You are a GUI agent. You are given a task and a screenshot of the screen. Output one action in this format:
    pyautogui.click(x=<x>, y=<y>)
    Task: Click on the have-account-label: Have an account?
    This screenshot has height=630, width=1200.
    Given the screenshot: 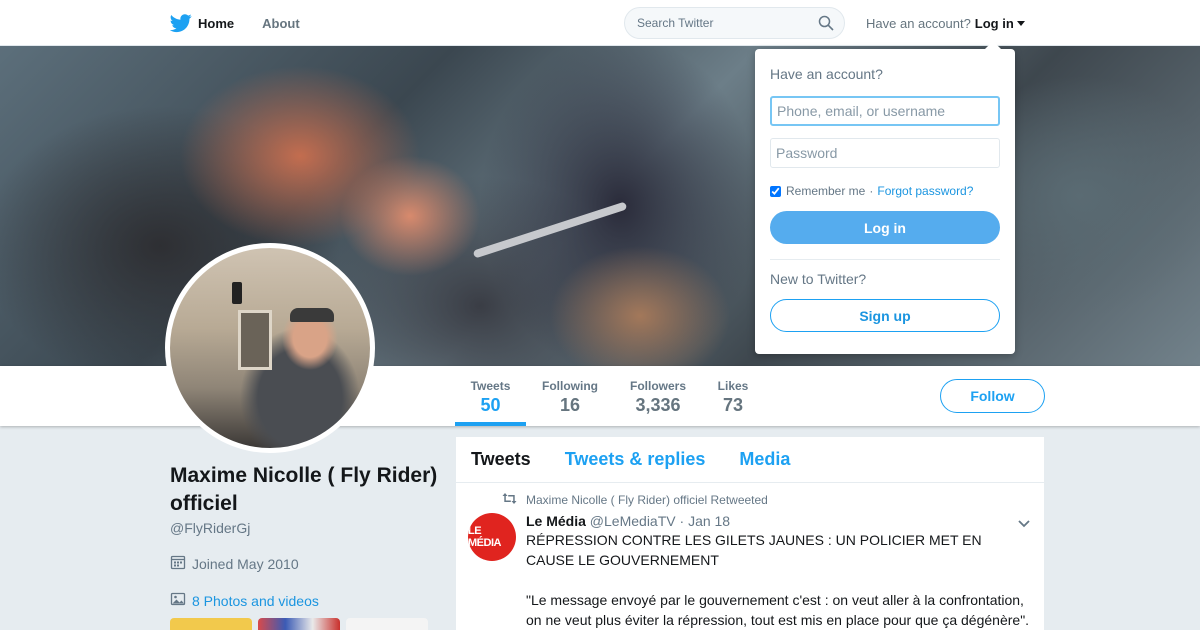 What is the action you would take?
    pyautogui.click(x=918, y=23)
    